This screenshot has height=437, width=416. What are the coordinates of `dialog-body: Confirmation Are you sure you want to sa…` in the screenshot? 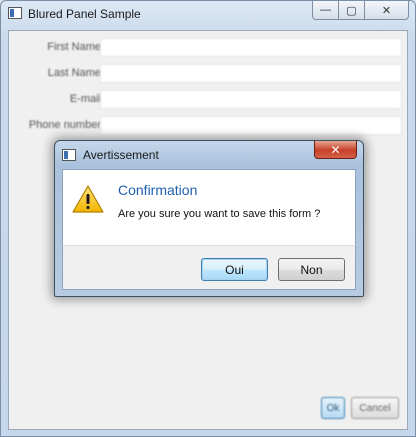 It's located at (209, 207).